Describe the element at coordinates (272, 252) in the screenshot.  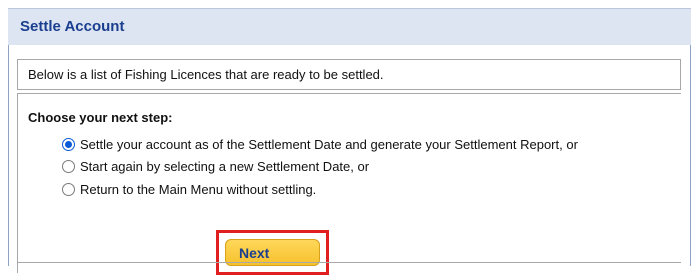
I see `next-button-highlight: Next` at that location.